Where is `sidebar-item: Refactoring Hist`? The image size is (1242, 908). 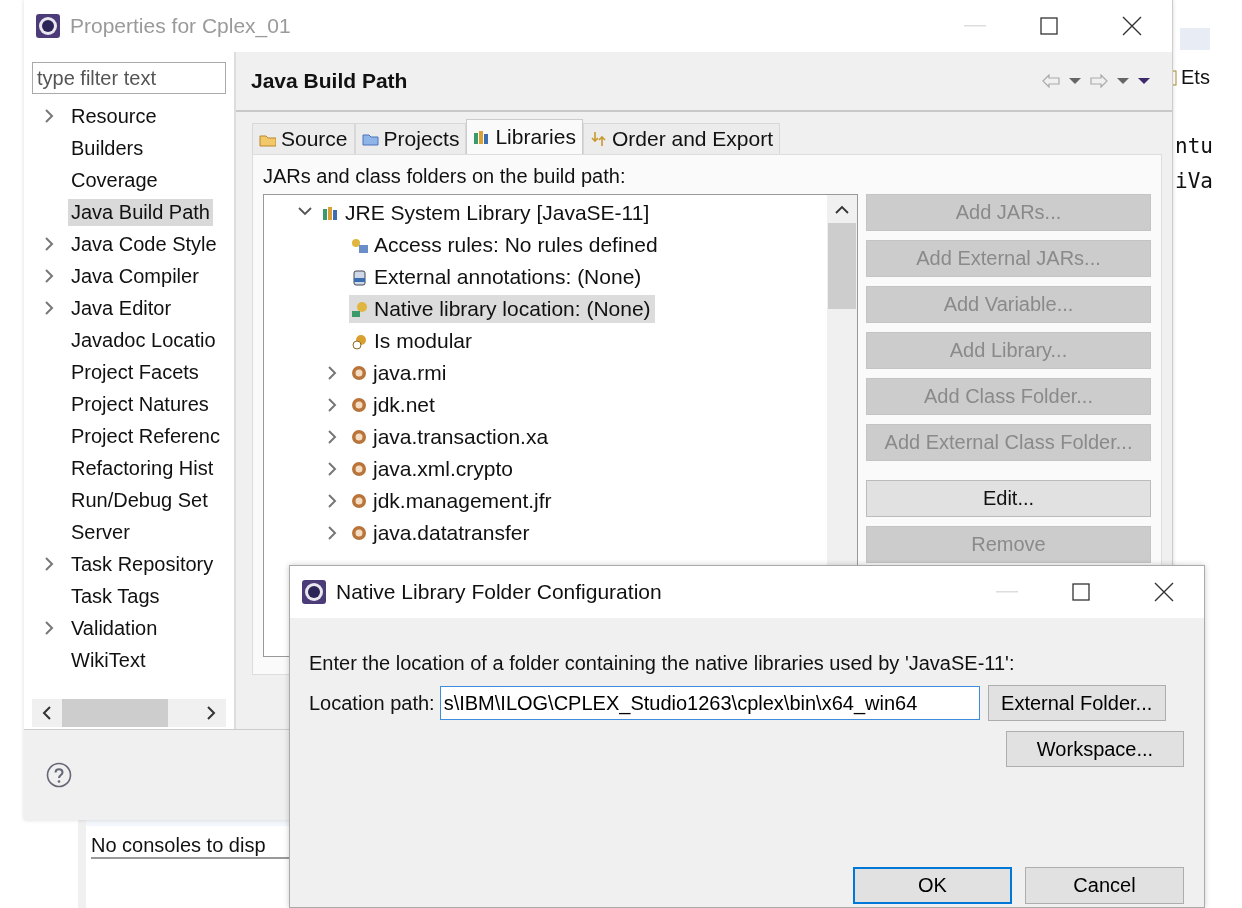 sidebar-item: Refactoring Hist is located at coordinates (142, 468).